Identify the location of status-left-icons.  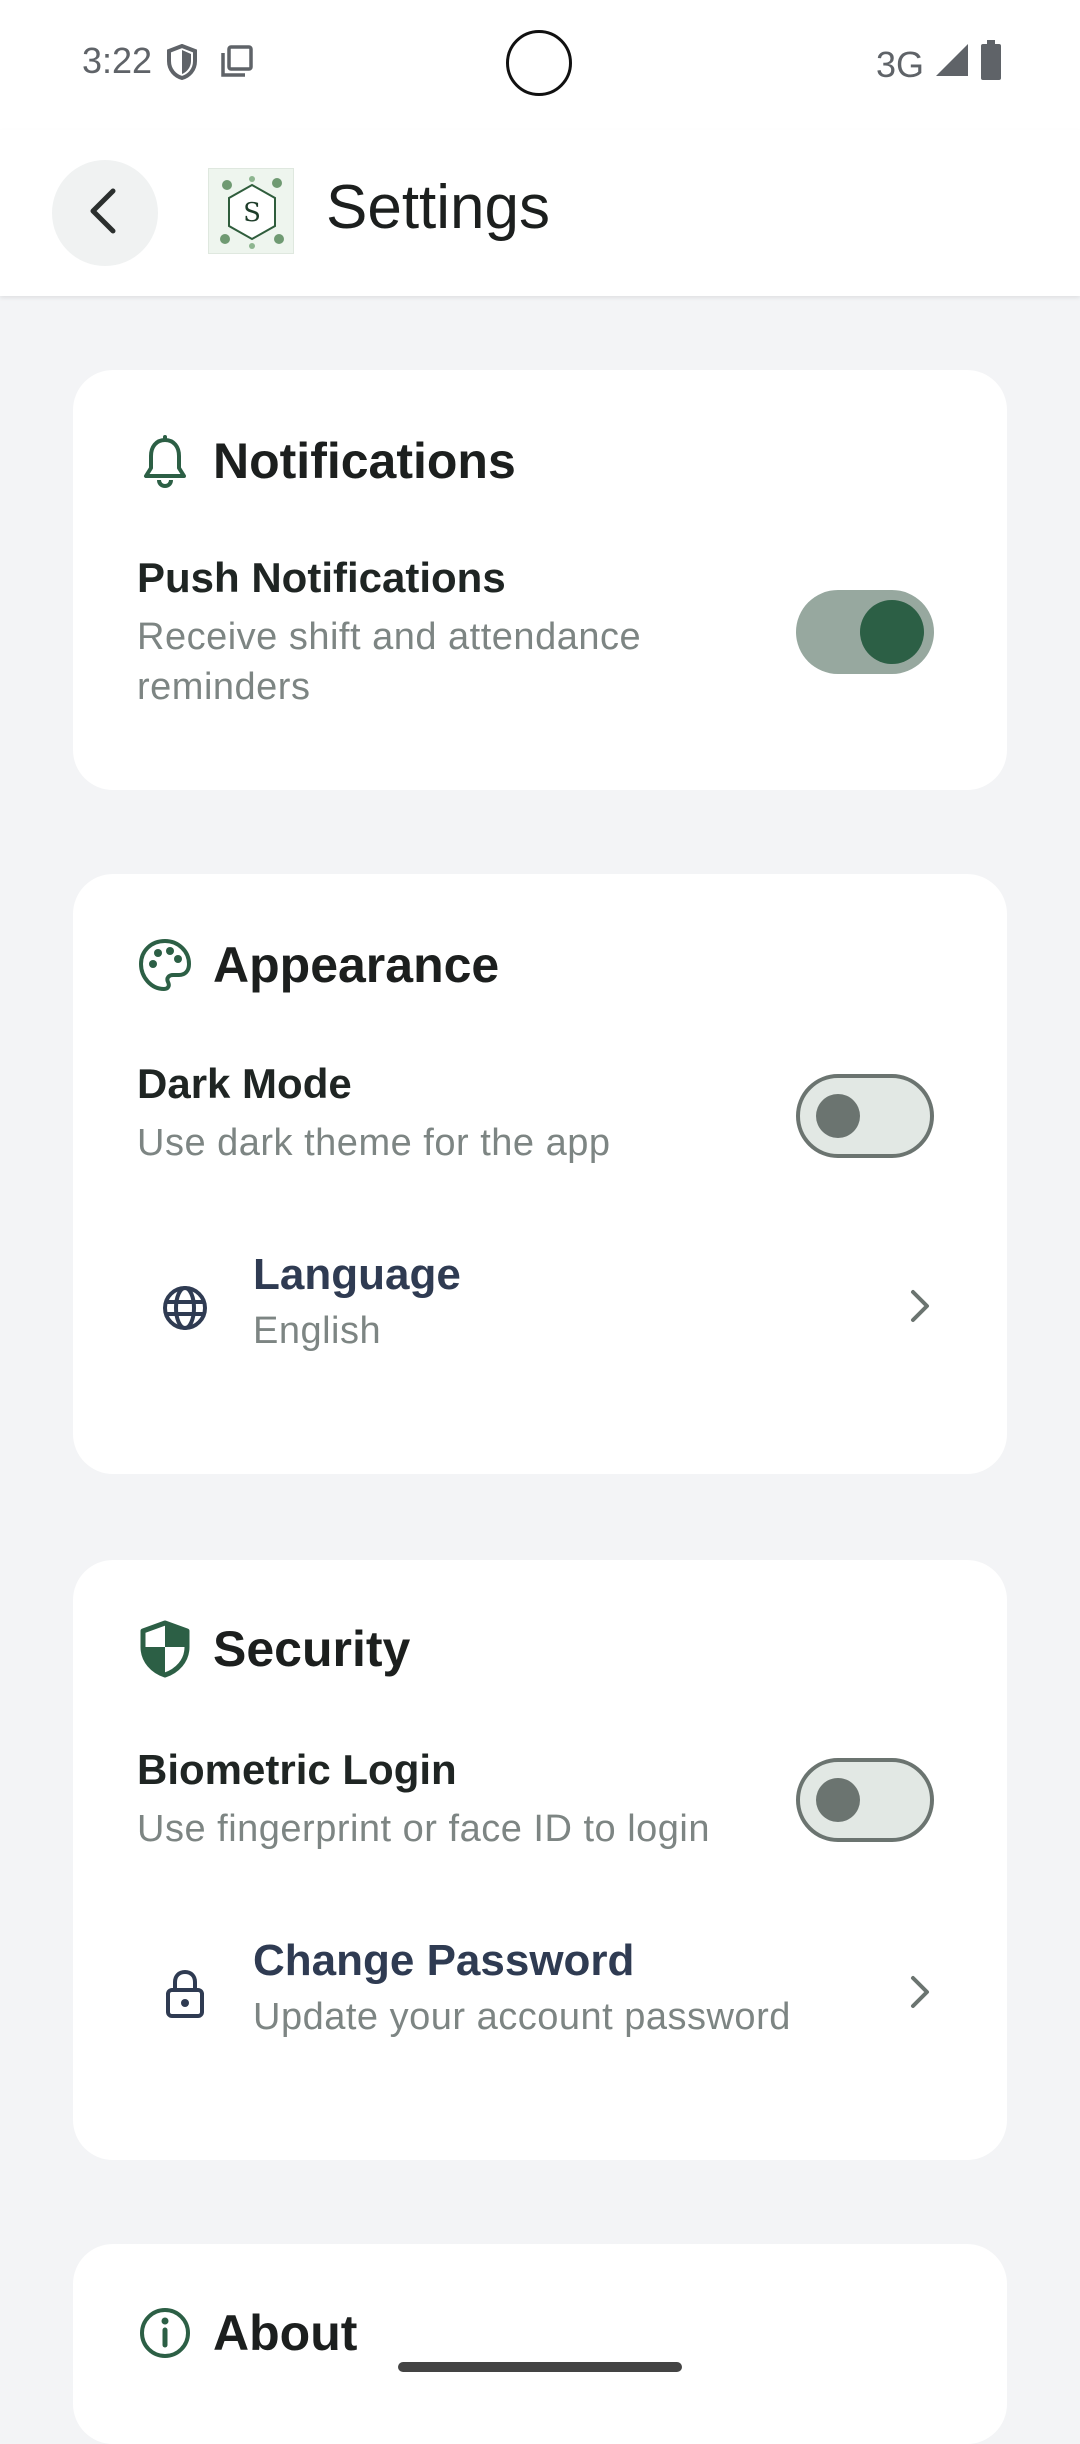
(210, 64).